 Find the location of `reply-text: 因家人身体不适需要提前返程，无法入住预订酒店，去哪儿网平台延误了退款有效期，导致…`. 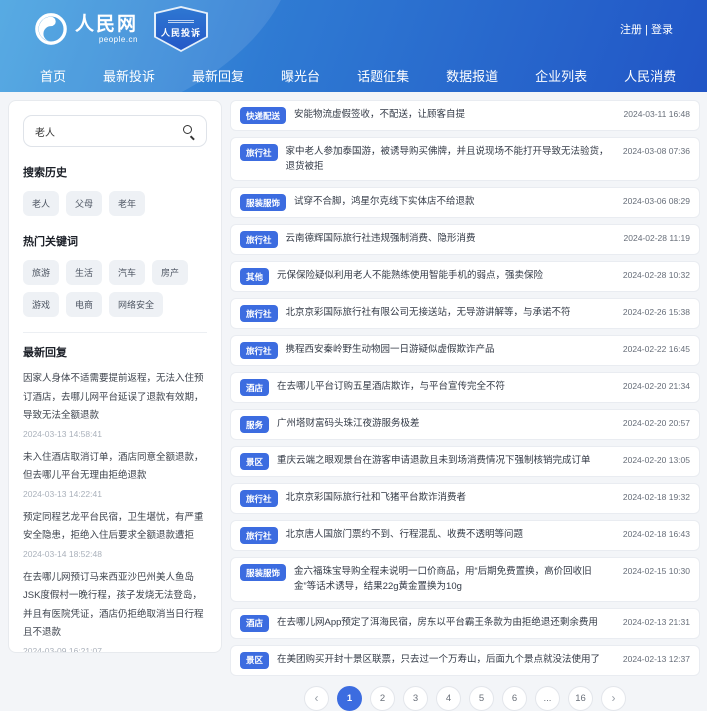

reply-text: 因家人身体不适需要提前返程，无法入住预订酒店，去哪儿网平台延误了退款有效期，导致… is located at coordinates (115, 398).